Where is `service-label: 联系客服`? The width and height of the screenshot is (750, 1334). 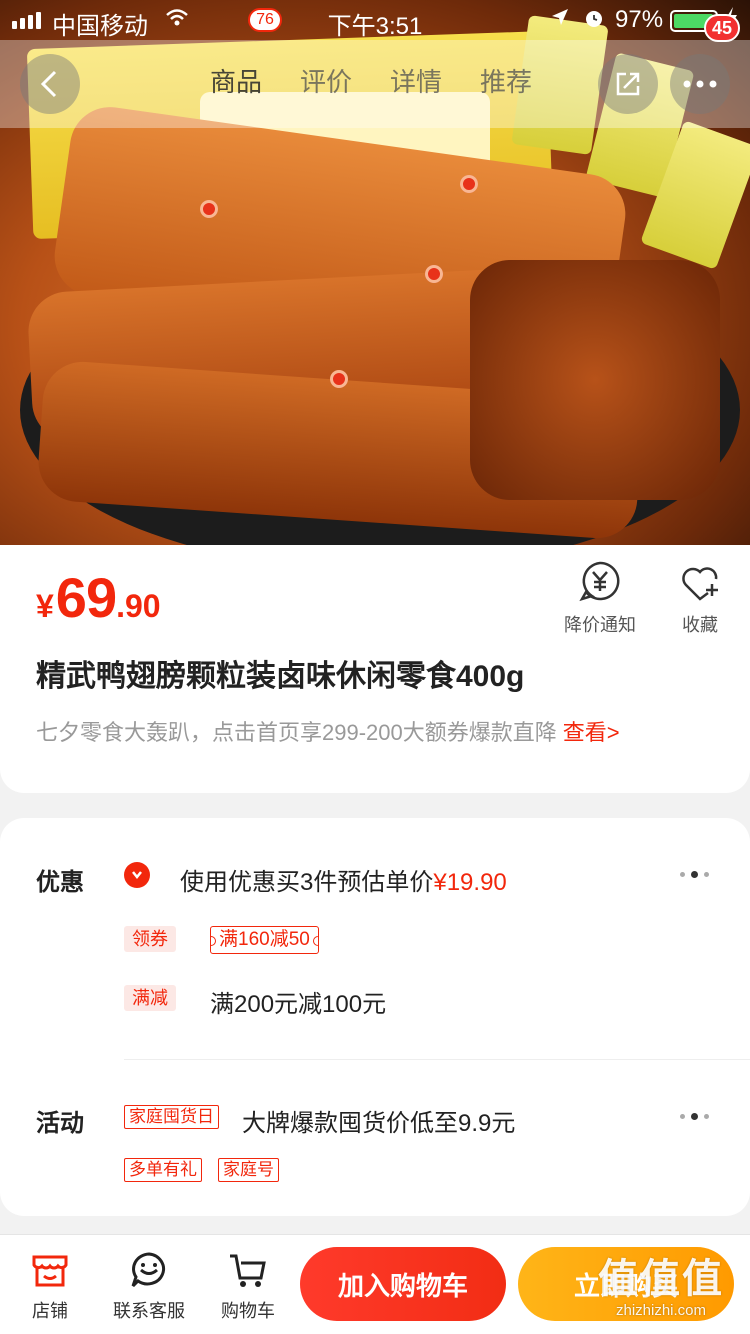
service-label: 联系客服 is located at coordinates (149, 1311).